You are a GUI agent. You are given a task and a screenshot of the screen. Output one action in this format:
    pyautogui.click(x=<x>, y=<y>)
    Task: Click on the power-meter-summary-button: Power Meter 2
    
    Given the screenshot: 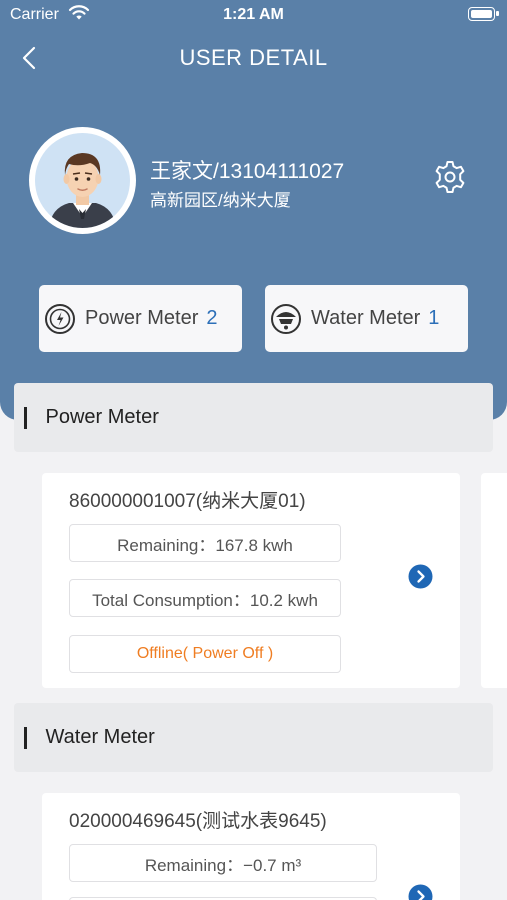 What is the action you would take?
    pyautogui.click(x=140, y=318)
    